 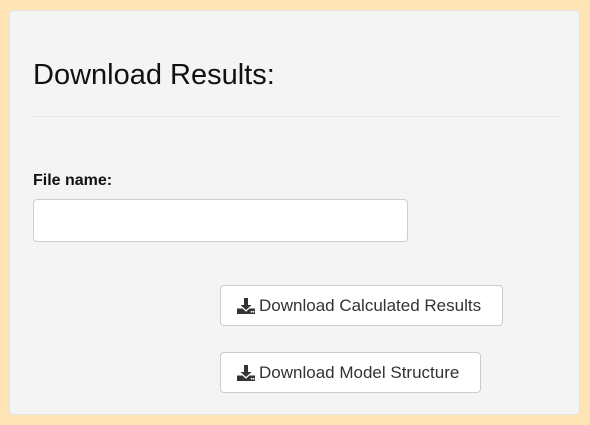 I want to click on download-calculated-results-button: Download Calculated Results, so click(x=361, y=305).